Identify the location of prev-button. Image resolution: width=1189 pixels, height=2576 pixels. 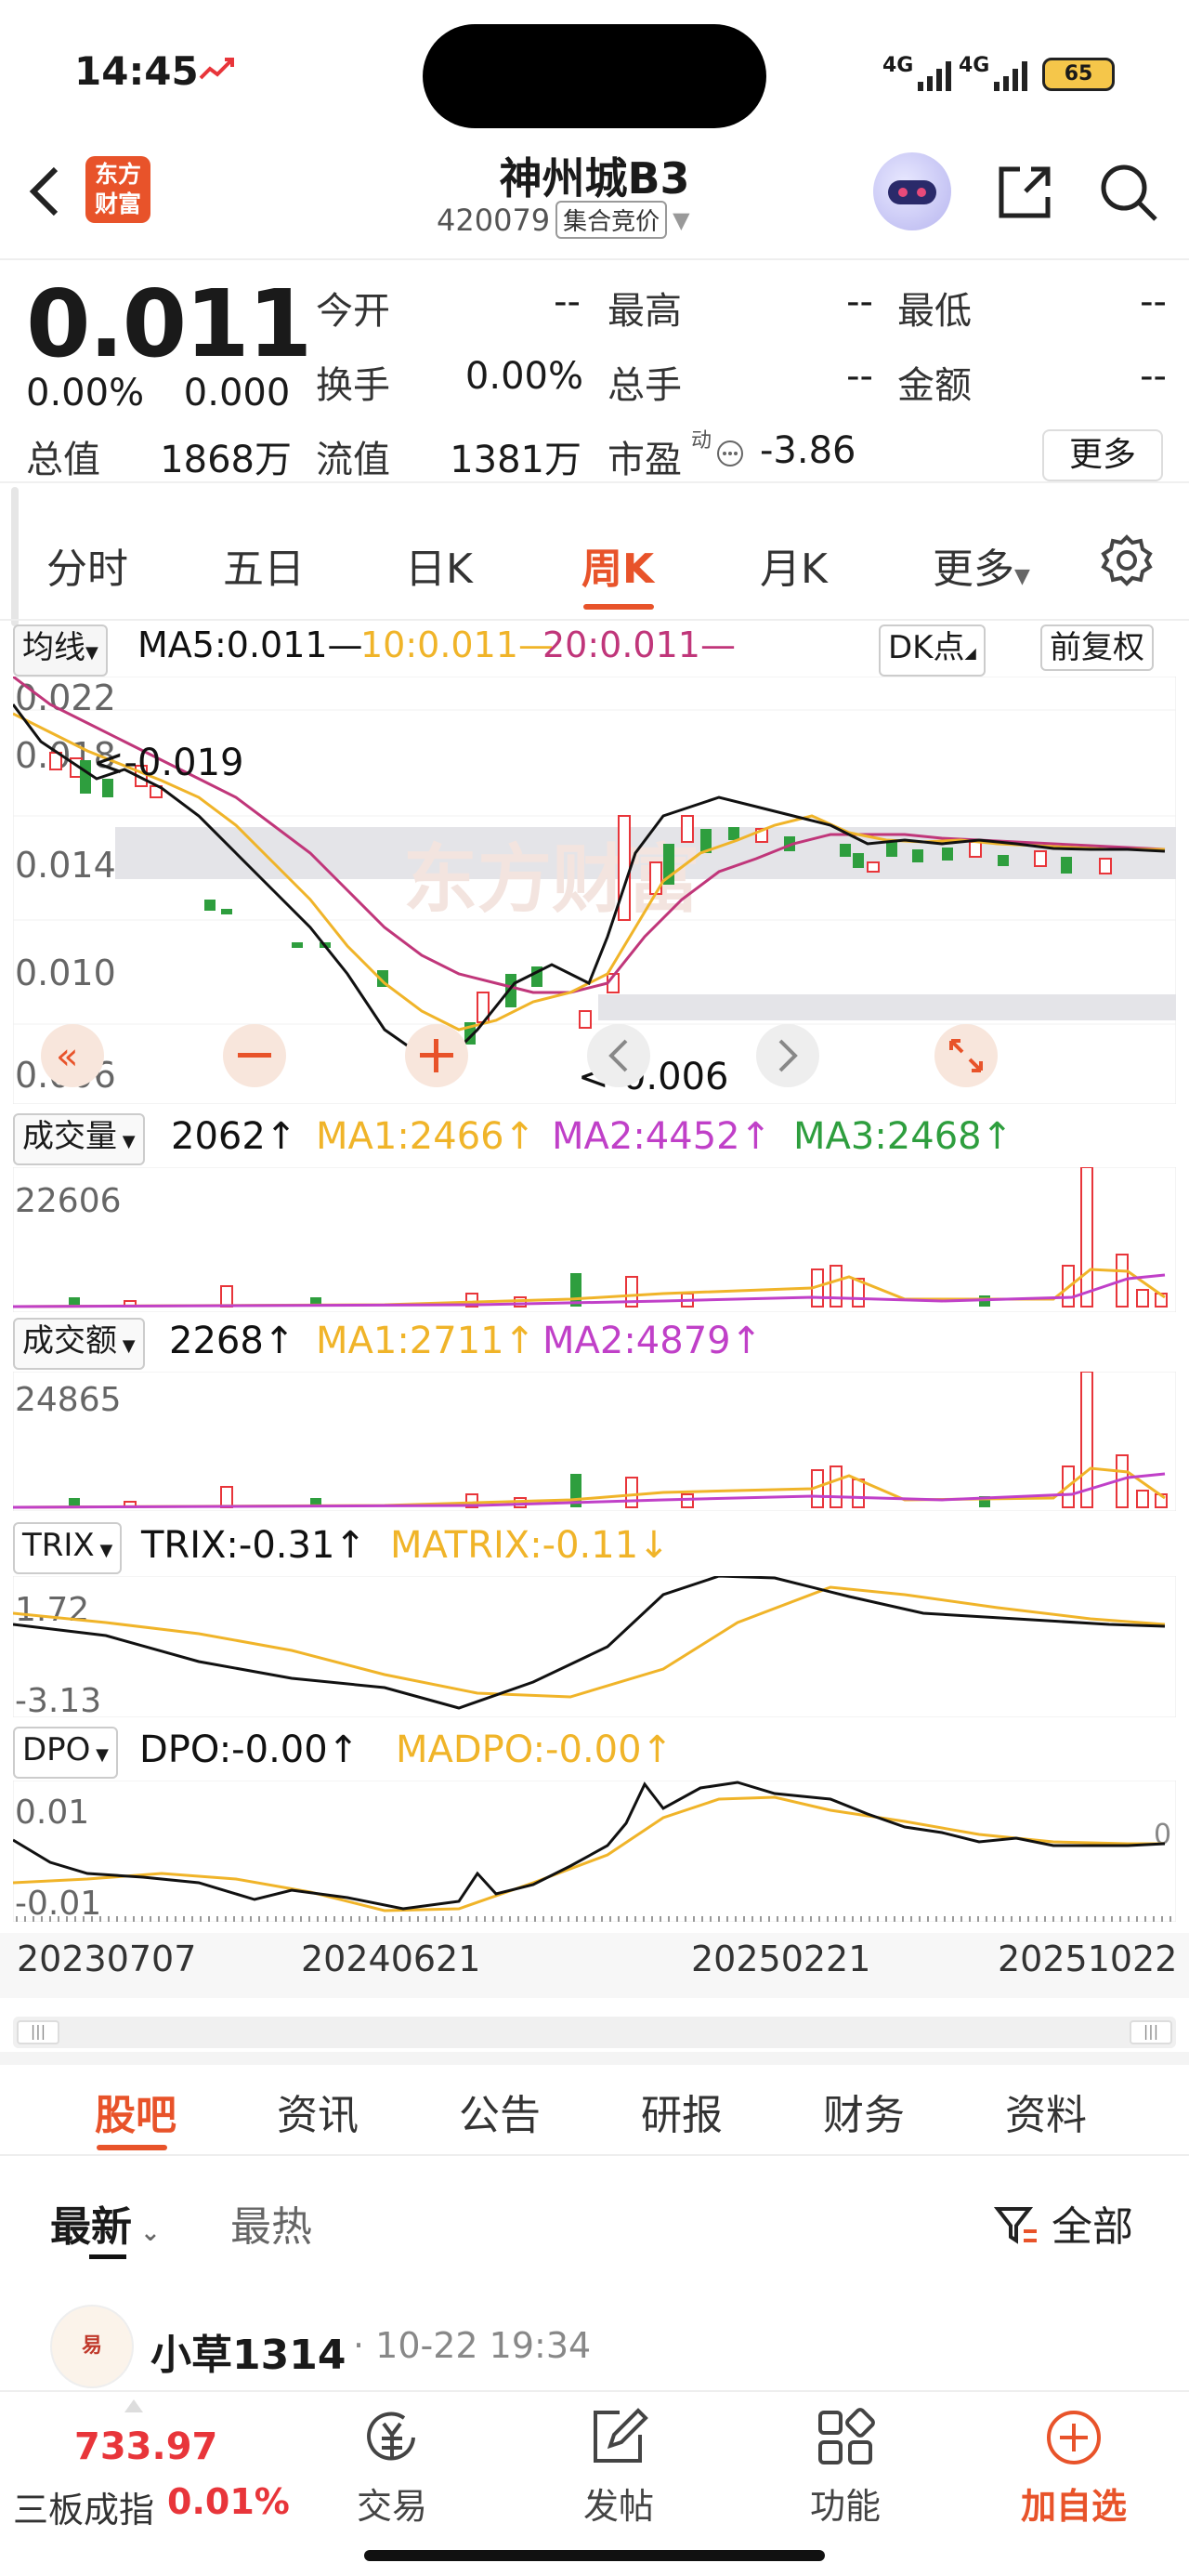
(618, 1055).